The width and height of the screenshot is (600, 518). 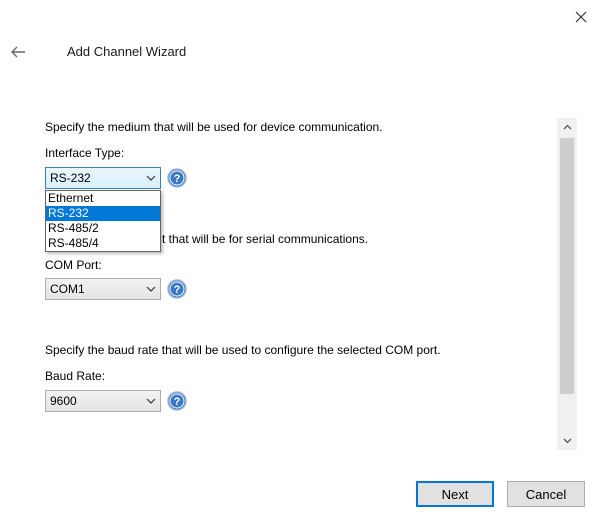 I want to click on page-title: Add Channel Wizard, so click(x=127, y=51).